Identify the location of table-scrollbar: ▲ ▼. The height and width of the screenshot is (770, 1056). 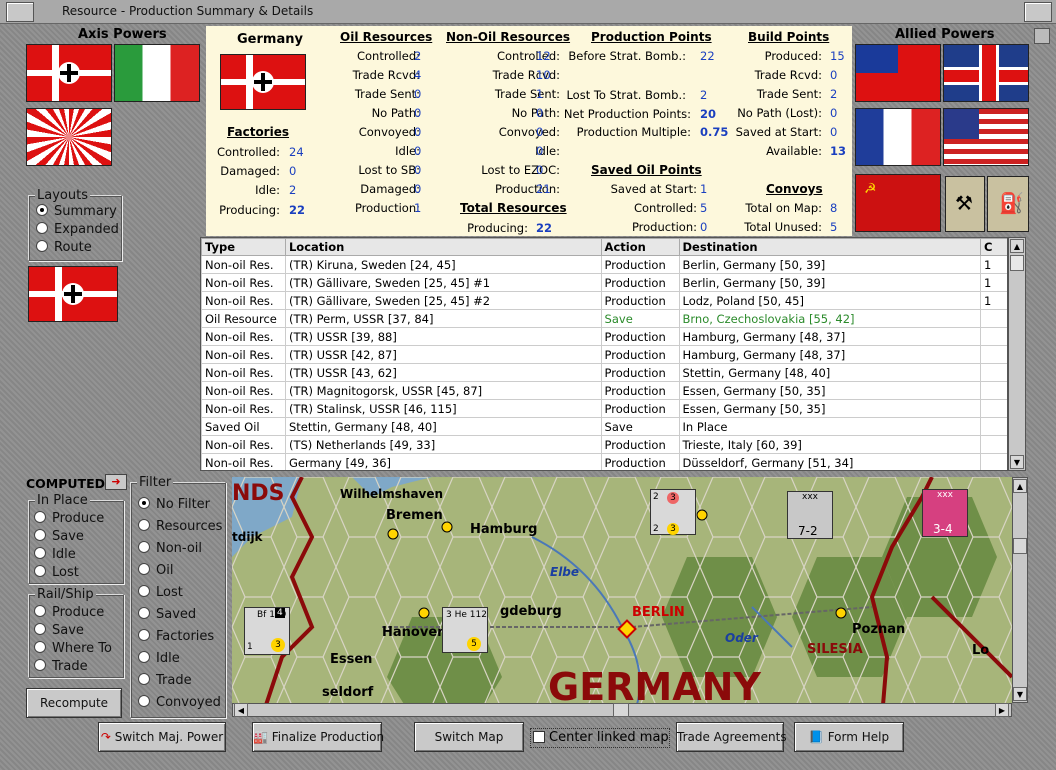
(1017, 354).